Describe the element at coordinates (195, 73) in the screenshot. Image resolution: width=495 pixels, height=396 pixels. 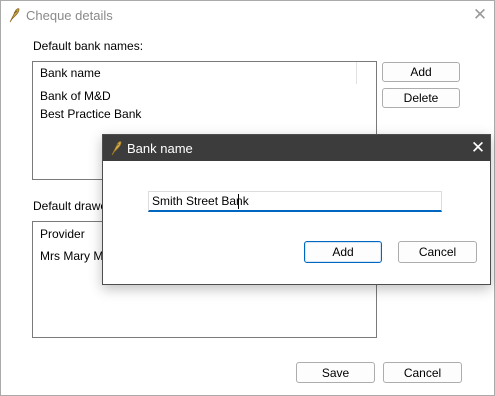
I see `bank-name-column-header: Bank name` at that location.